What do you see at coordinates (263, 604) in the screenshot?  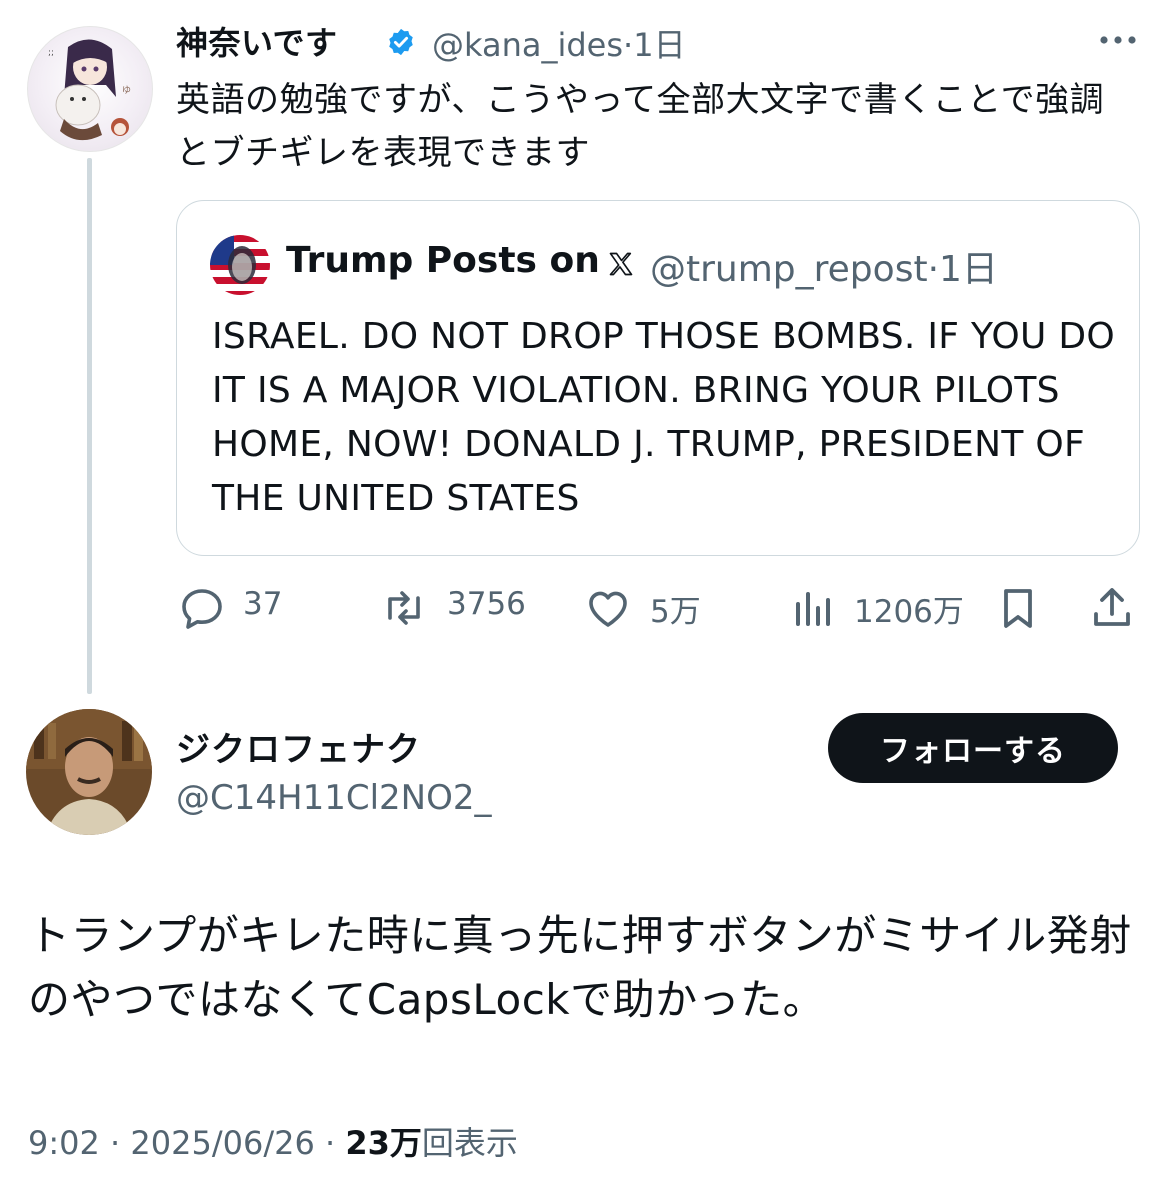 I see `reply-count: 37` at bounding box center [263, 604].